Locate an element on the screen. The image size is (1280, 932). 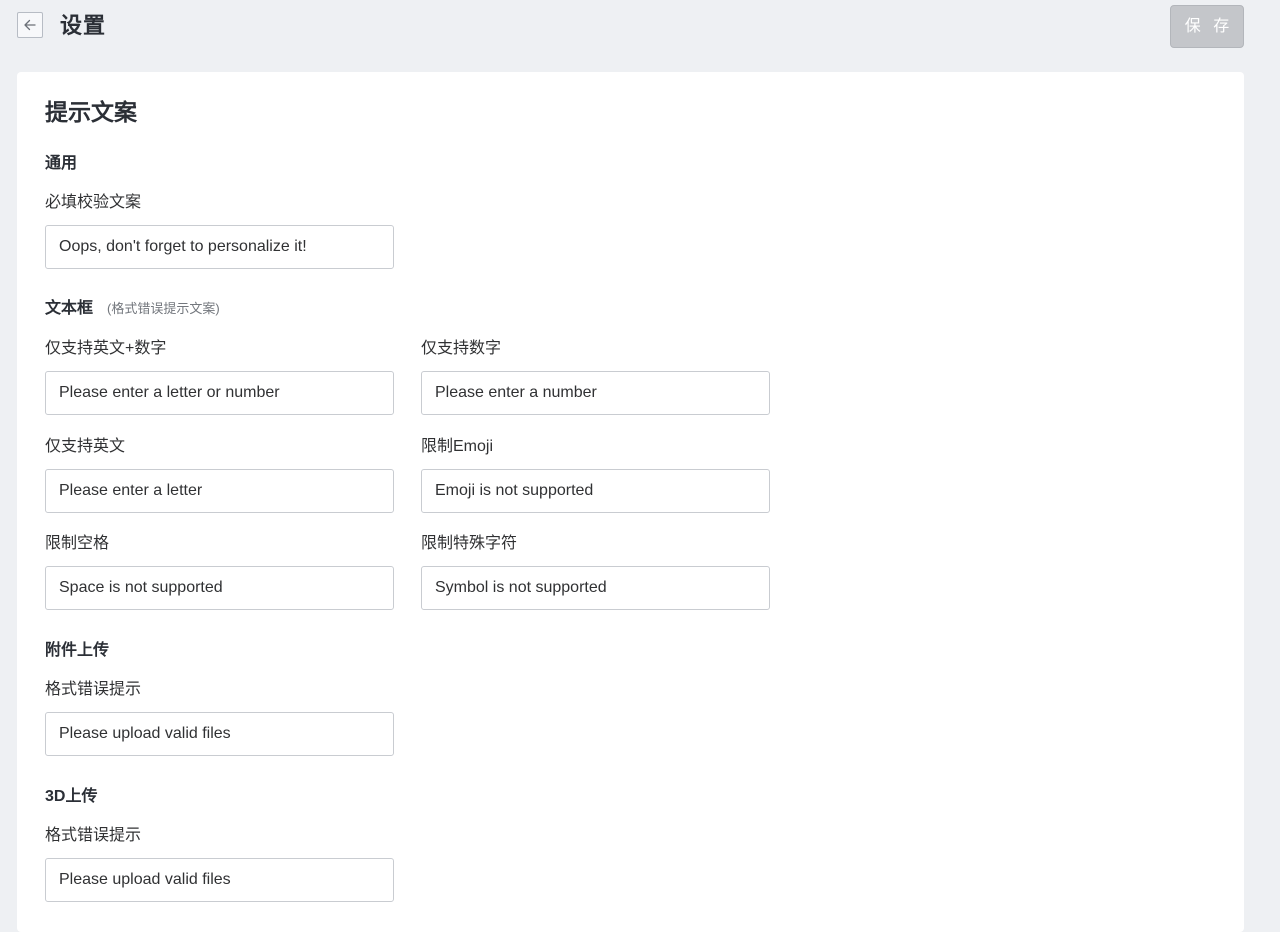
number-only-input is located at coordinates (595, 393).